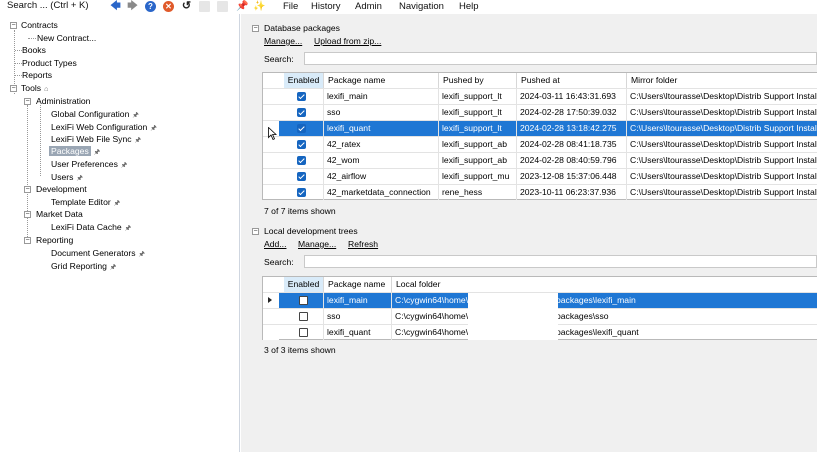 This screenshot has height=452, width=817. Describe the element at coordinates (311, 231) in the screenshot. I see `local-trees-title: Local development trees` at that location.